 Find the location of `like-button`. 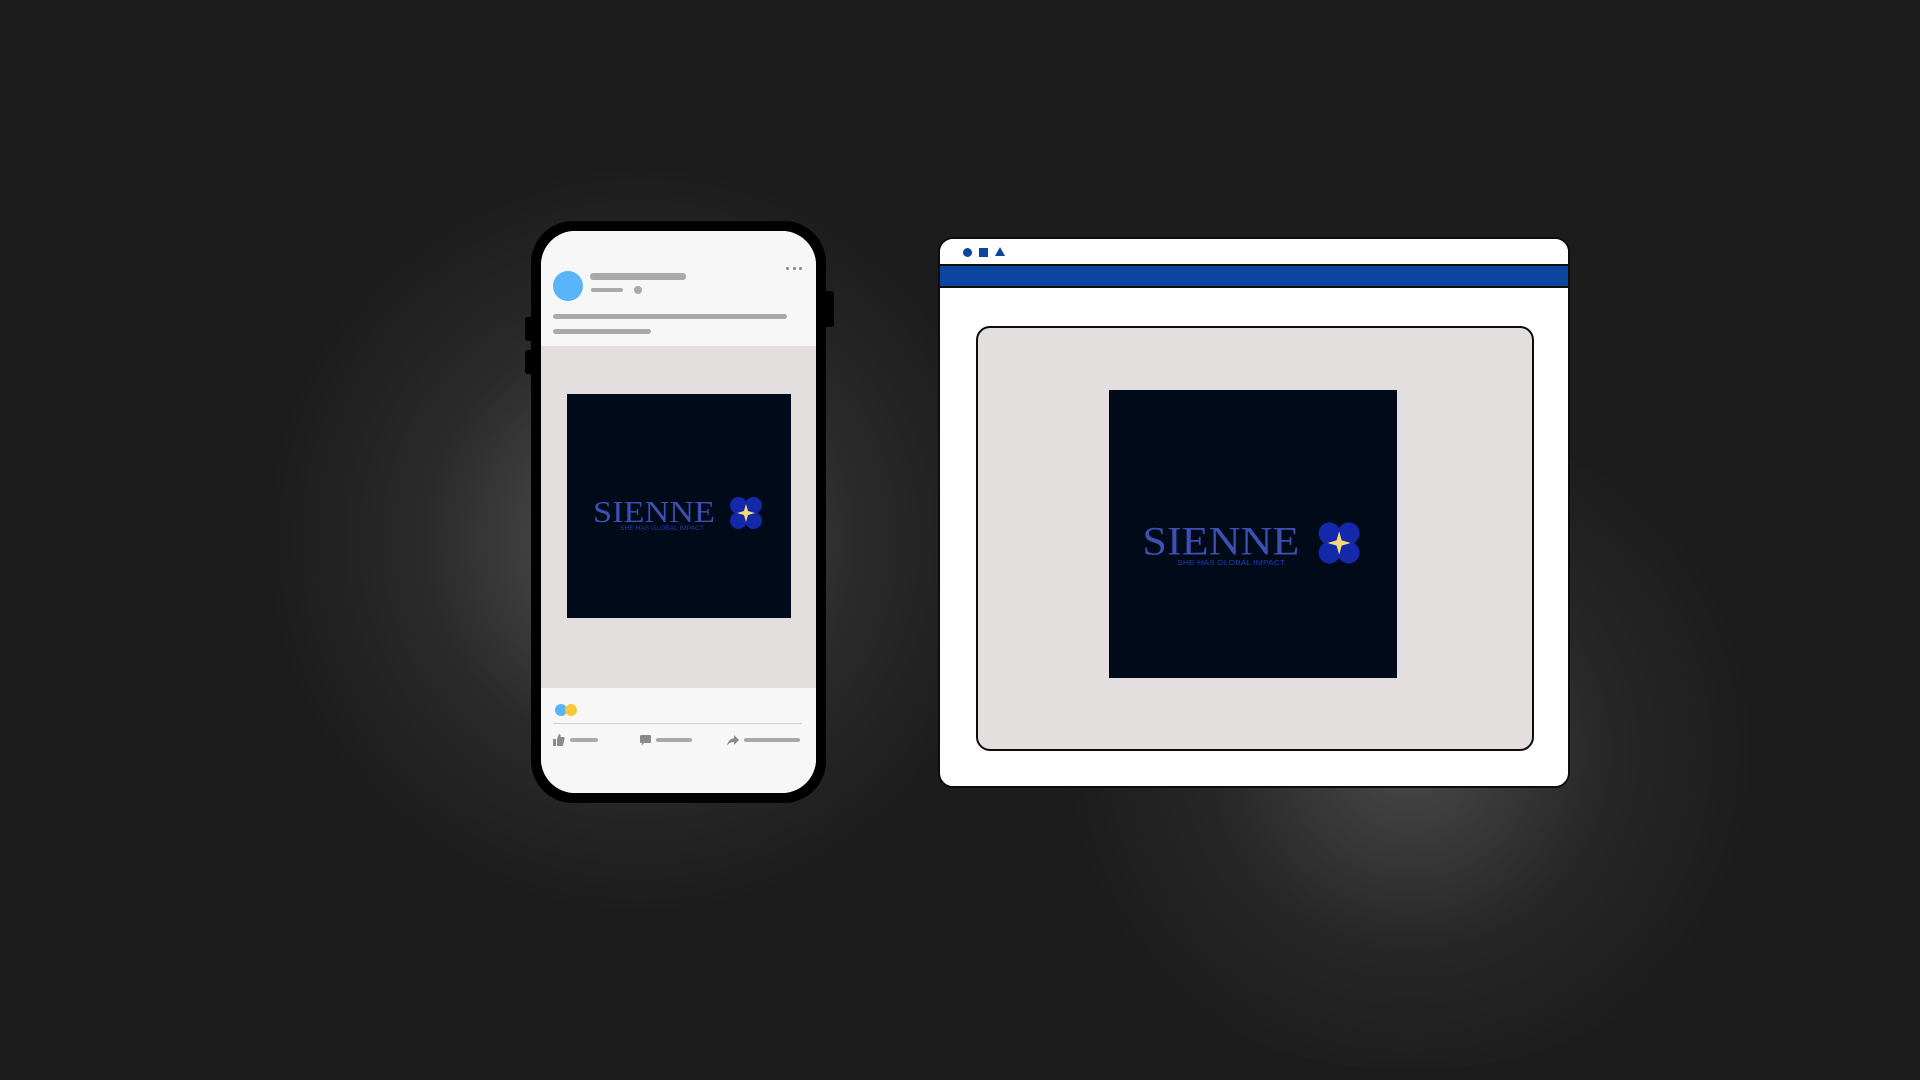

like-button is located at coordinates (575, 740).